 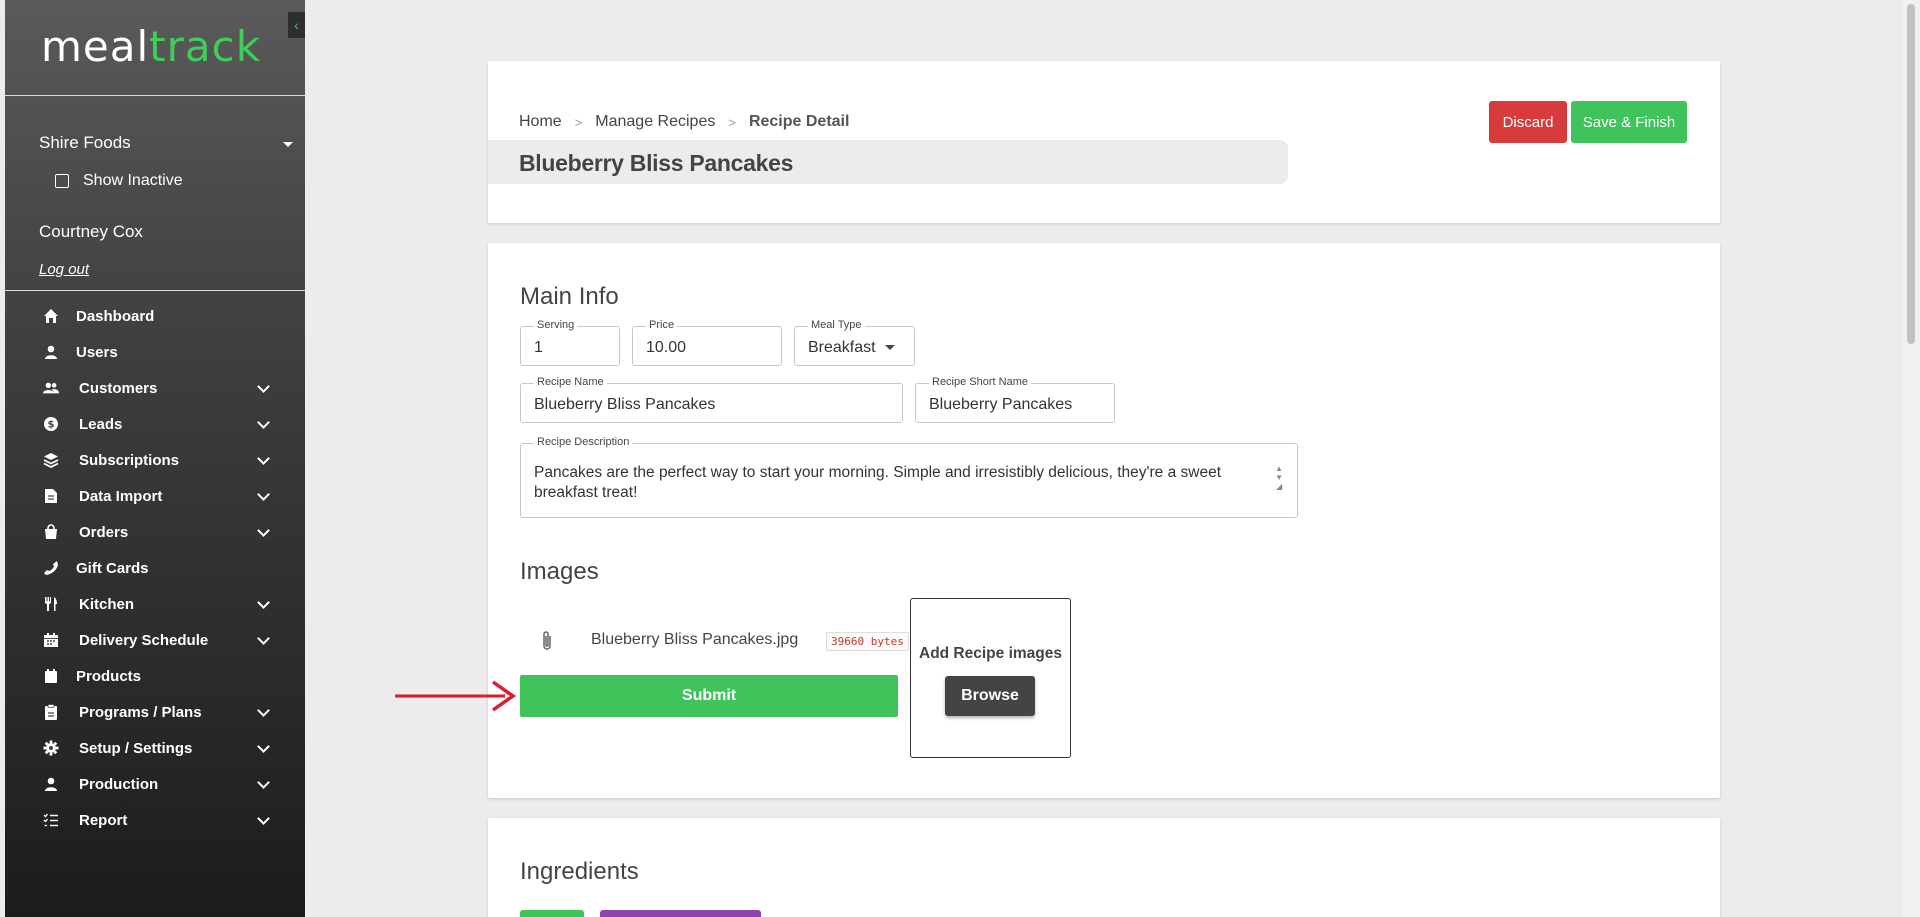 What do you see at coordinates (680, 913) in the screenshot?
I see `ingredients-action-button` at bounding box center [680, 913].